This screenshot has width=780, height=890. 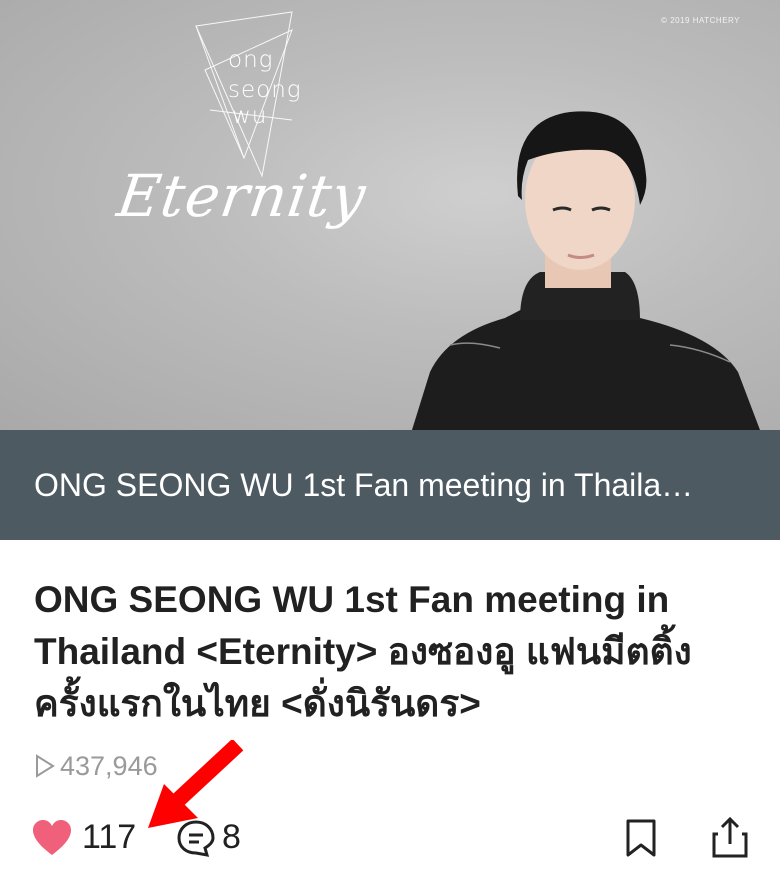 I want to click on heart-icon, so click(x=52, y=837).